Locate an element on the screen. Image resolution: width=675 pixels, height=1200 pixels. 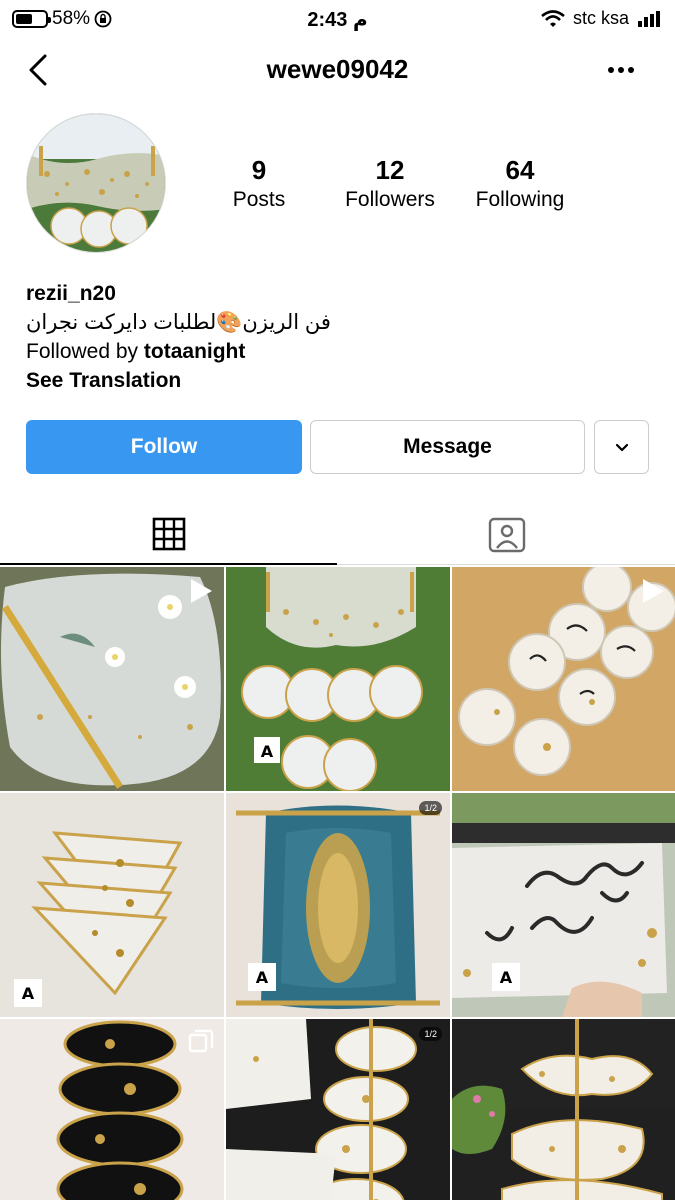
profile-username-title: wewe09042 is located at coordinates (337, 69).